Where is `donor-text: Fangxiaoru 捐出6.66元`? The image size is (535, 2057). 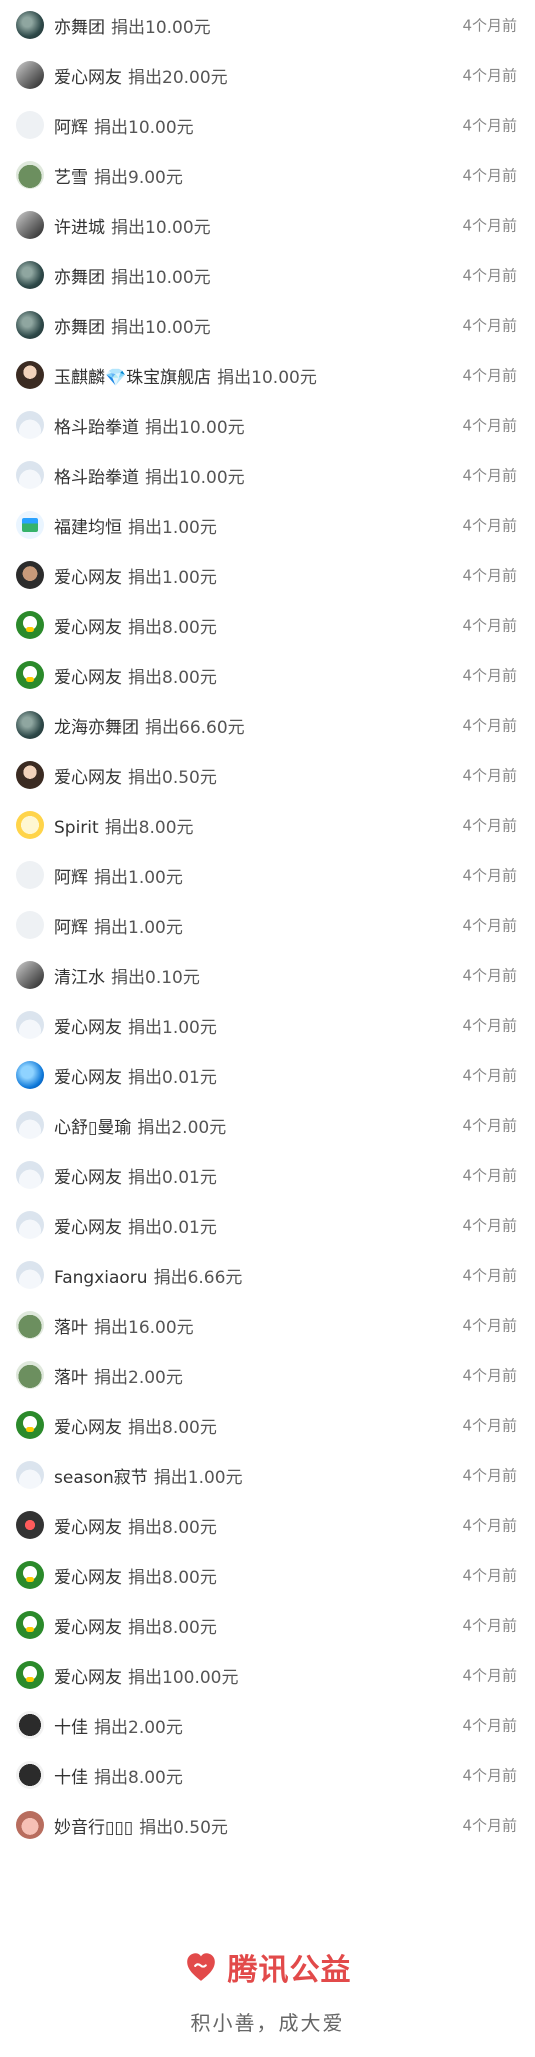
donor-text: Fangxiaoru 捐出6.66元 is located at coordinates (148, 1275).